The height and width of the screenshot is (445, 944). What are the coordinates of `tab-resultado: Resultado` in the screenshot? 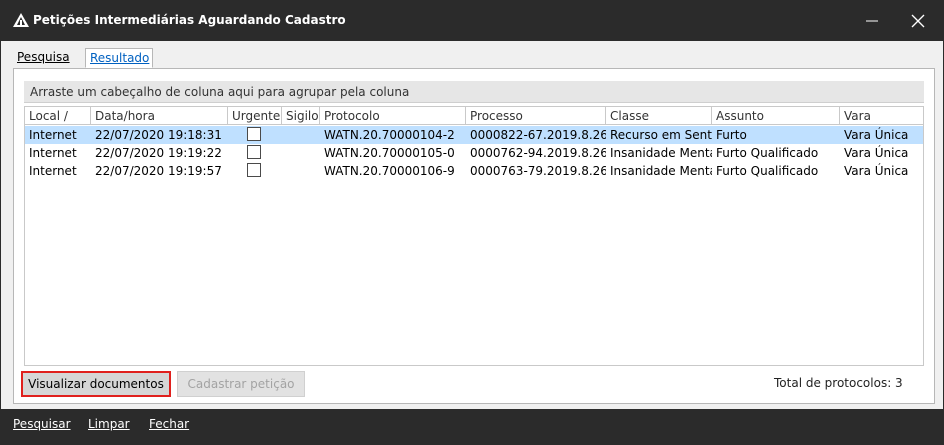 It's located at (119, 58).